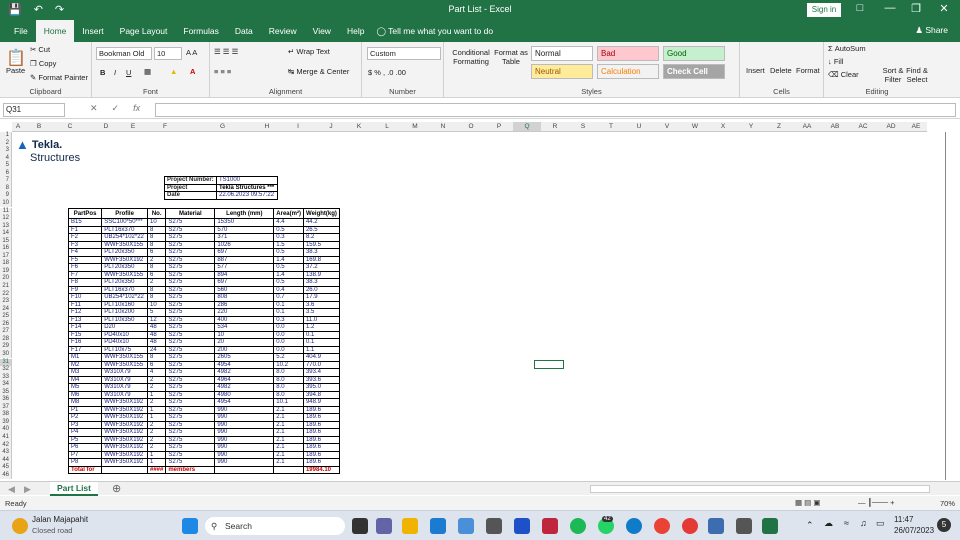 This screenshot has height=540, width=960. What do you see at coordinates (11, 489) in the screenshot?
I see `scroll-left-icon: ◀` at bounding box center [11, 489].